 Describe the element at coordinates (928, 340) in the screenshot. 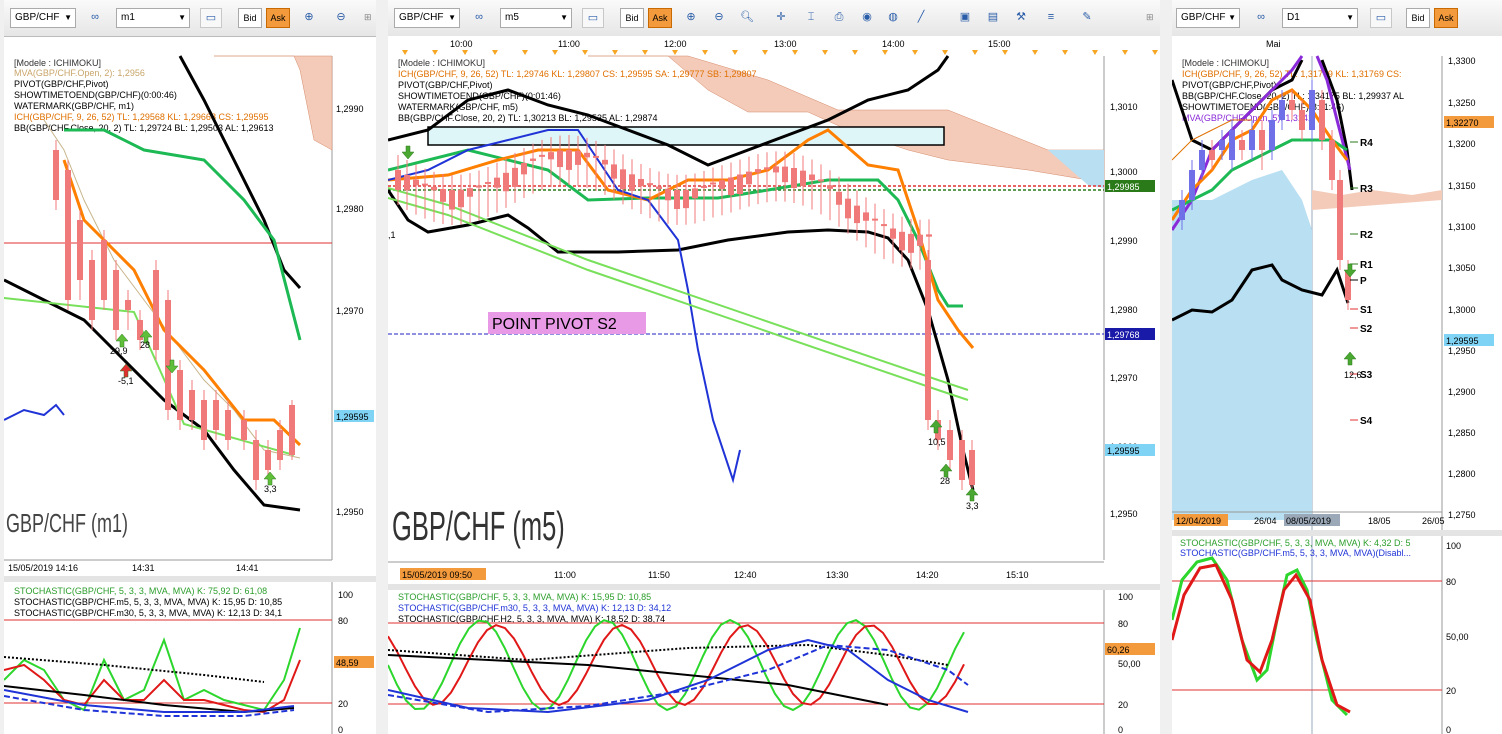

I see `m5-candle-recent-body` at that location.